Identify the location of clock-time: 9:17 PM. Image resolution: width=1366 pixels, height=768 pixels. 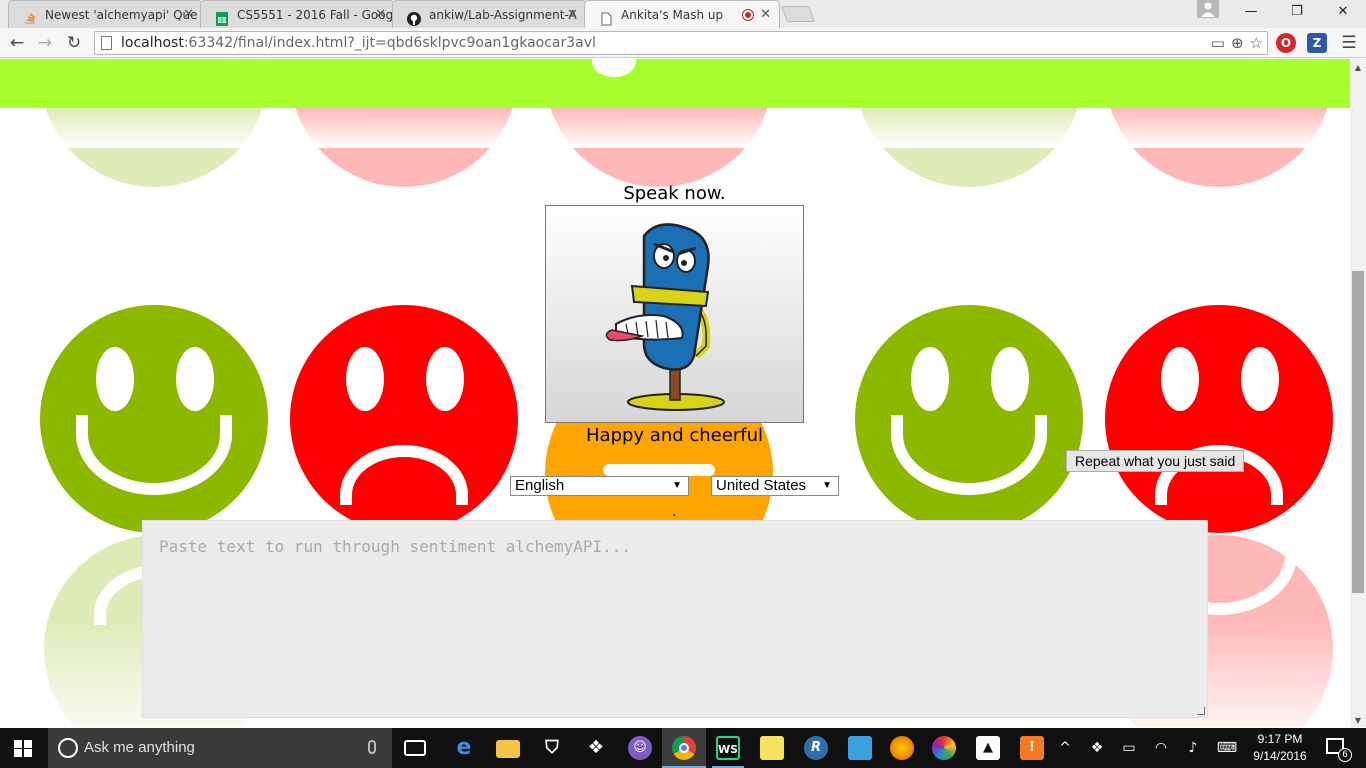
(1280, 739).